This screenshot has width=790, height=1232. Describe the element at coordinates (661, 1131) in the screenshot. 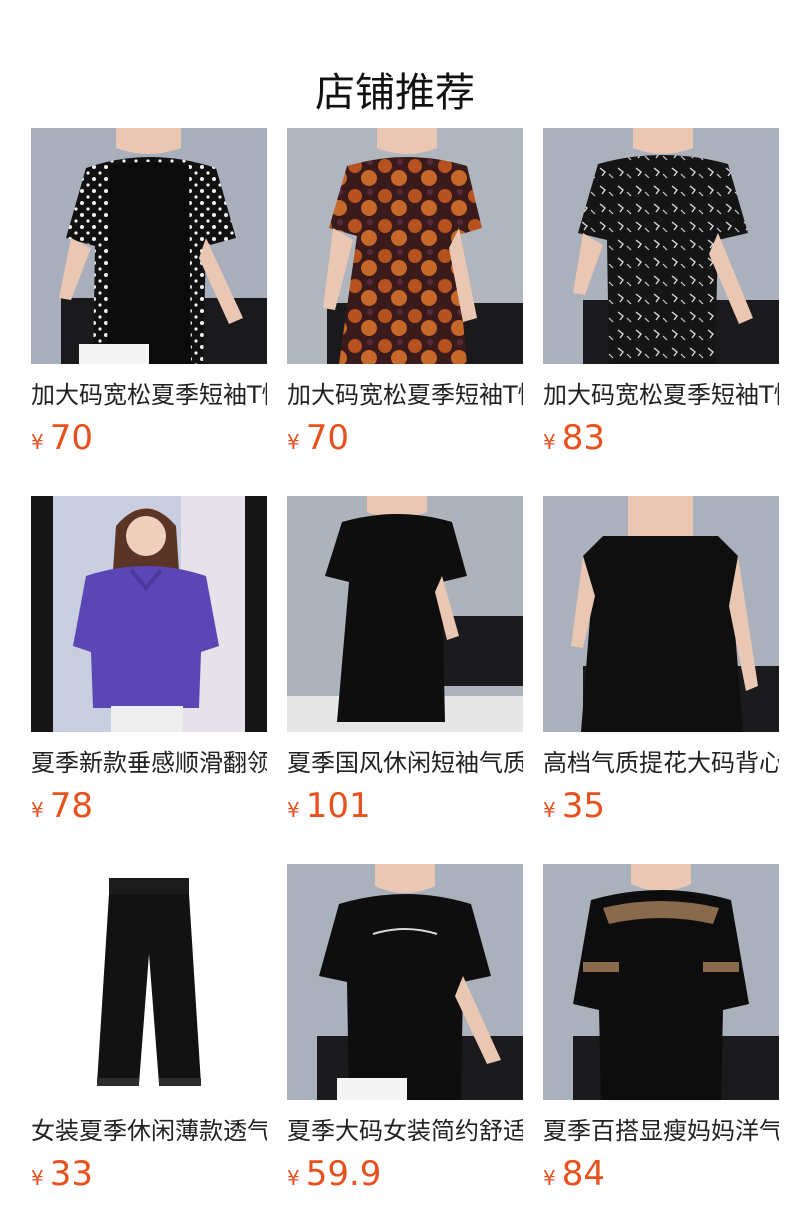

I see `product-name: 夏季百搭显瘦妈妈洋气` at that location.